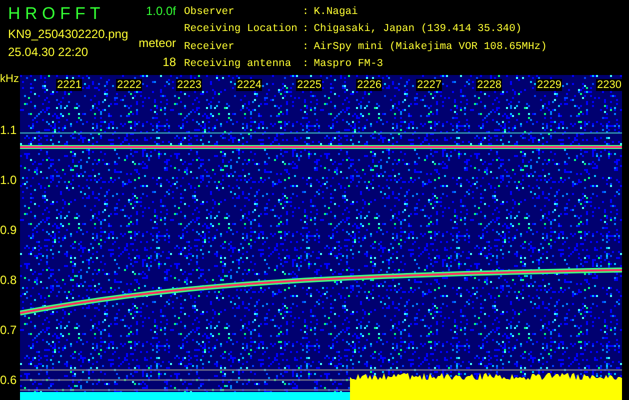 This screenshot has height=400, width=629. I want to click on time-tick-label: 2229, so click(549, 85).